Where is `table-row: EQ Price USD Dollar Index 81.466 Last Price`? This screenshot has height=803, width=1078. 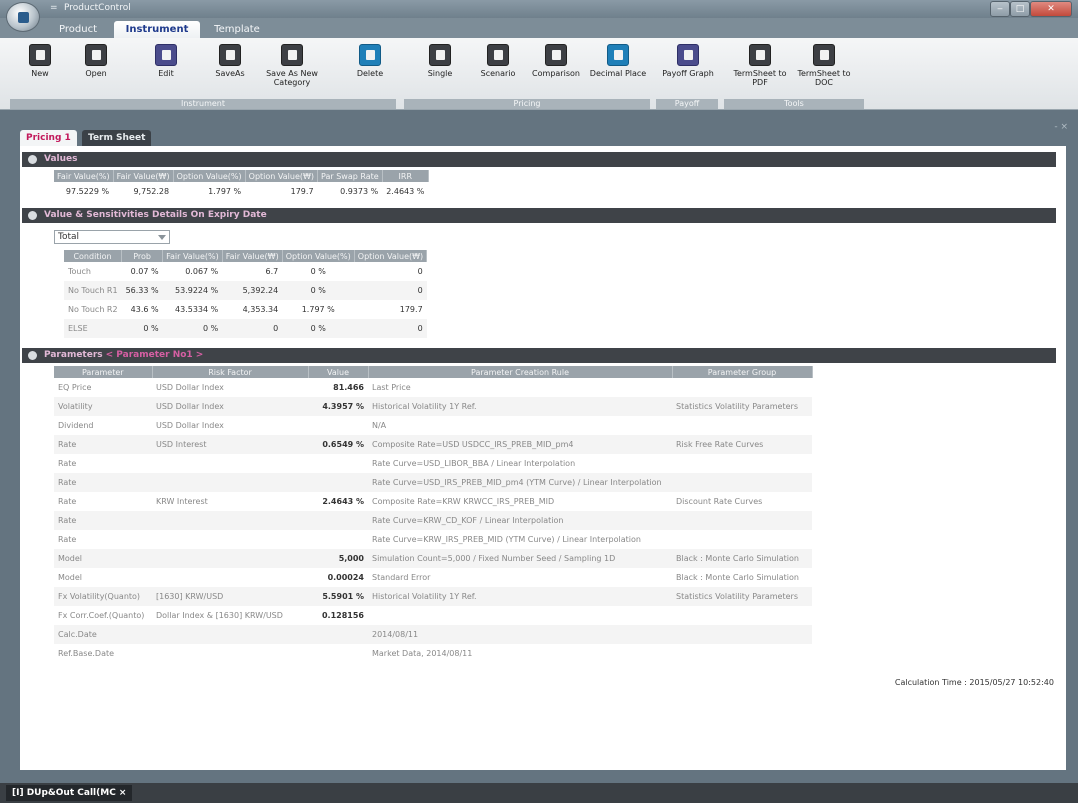
table-row: EQ Price USD Dollar Index 81.466 Last Price is located at coordinates (433, 387).